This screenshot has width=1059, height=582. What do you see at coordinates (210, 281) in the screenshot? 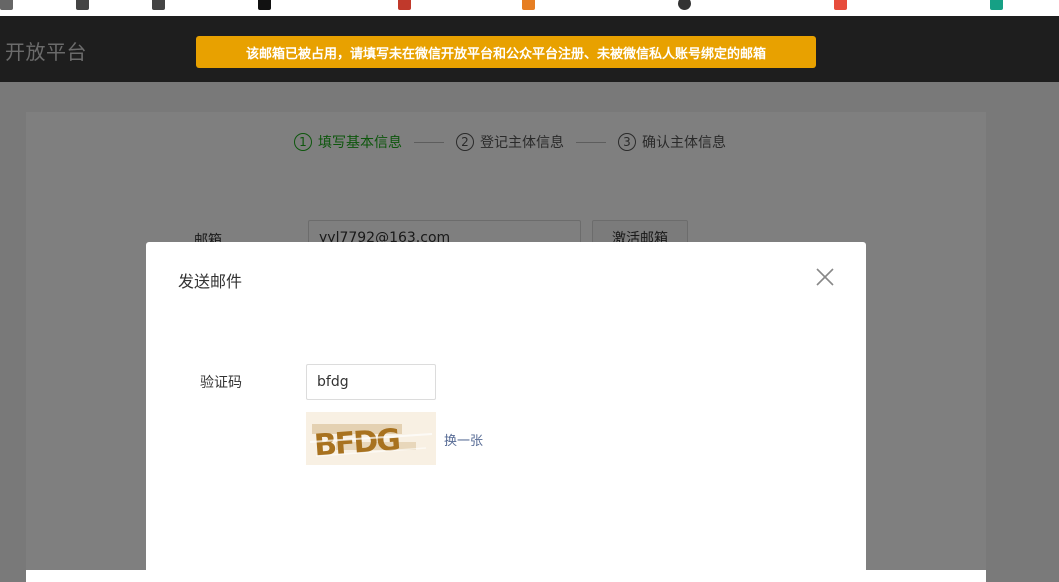
I see `dialog-title: 发送邮件` at bounding box center [210, 281].